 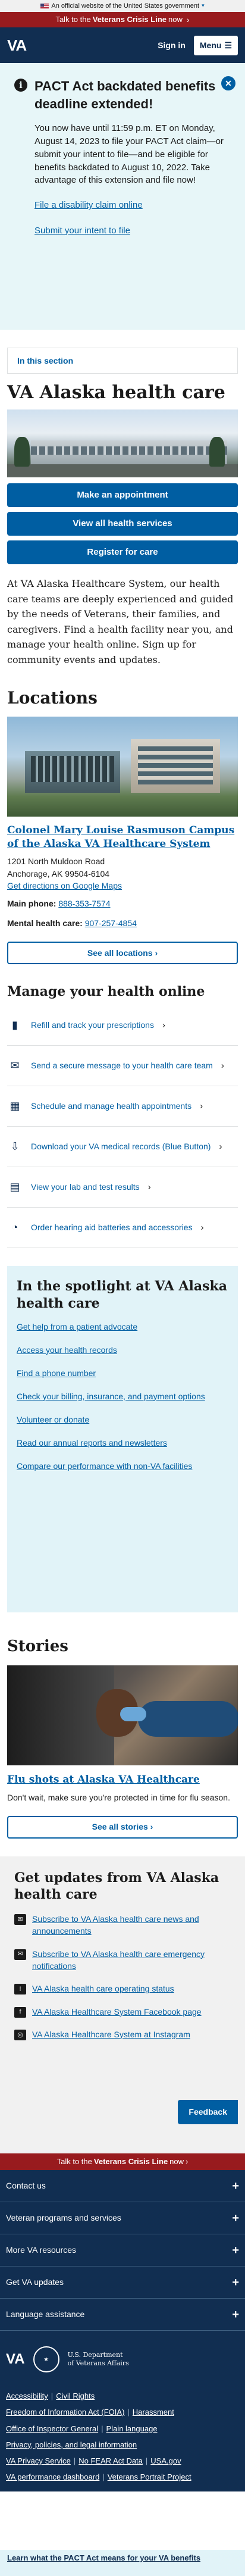 I want to click on va-logo: VA, so click(x=17, y=45).